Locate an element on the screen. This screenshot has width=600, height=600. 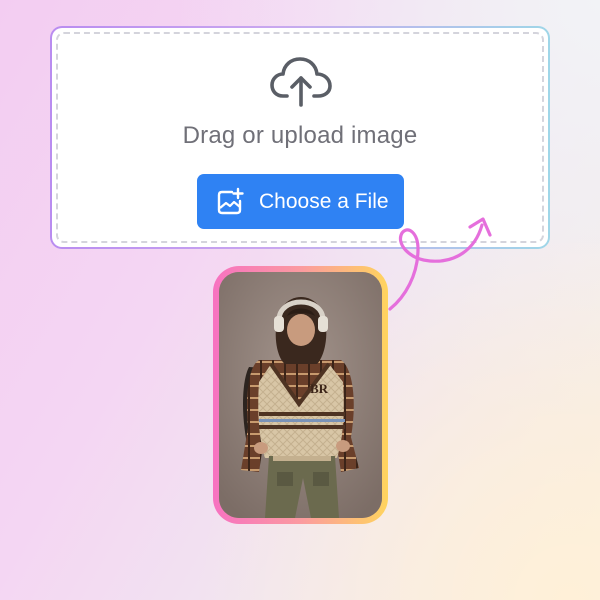
uploaded-photo-frame: BR is located at coordinates (300, 395).